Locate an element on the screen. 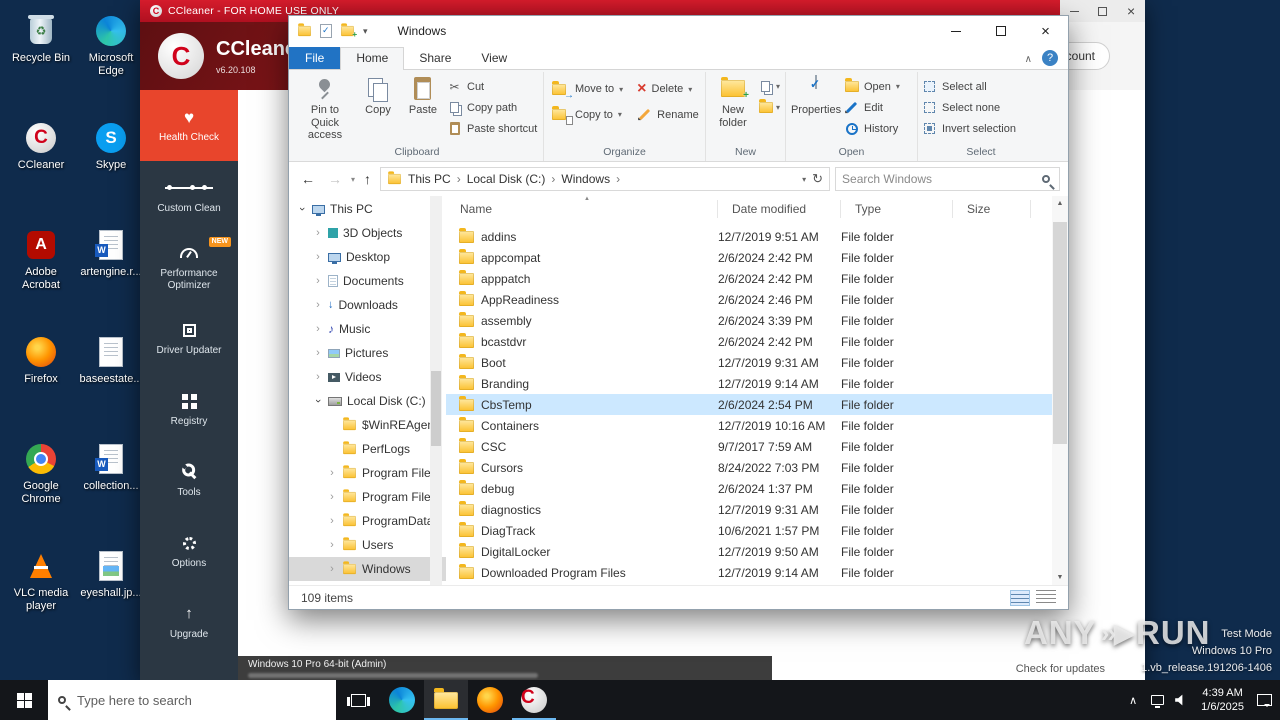 This screenshot has width=1280, height=720. desktop-icon-firefox: Firefox is located at coordinates (41, 384).